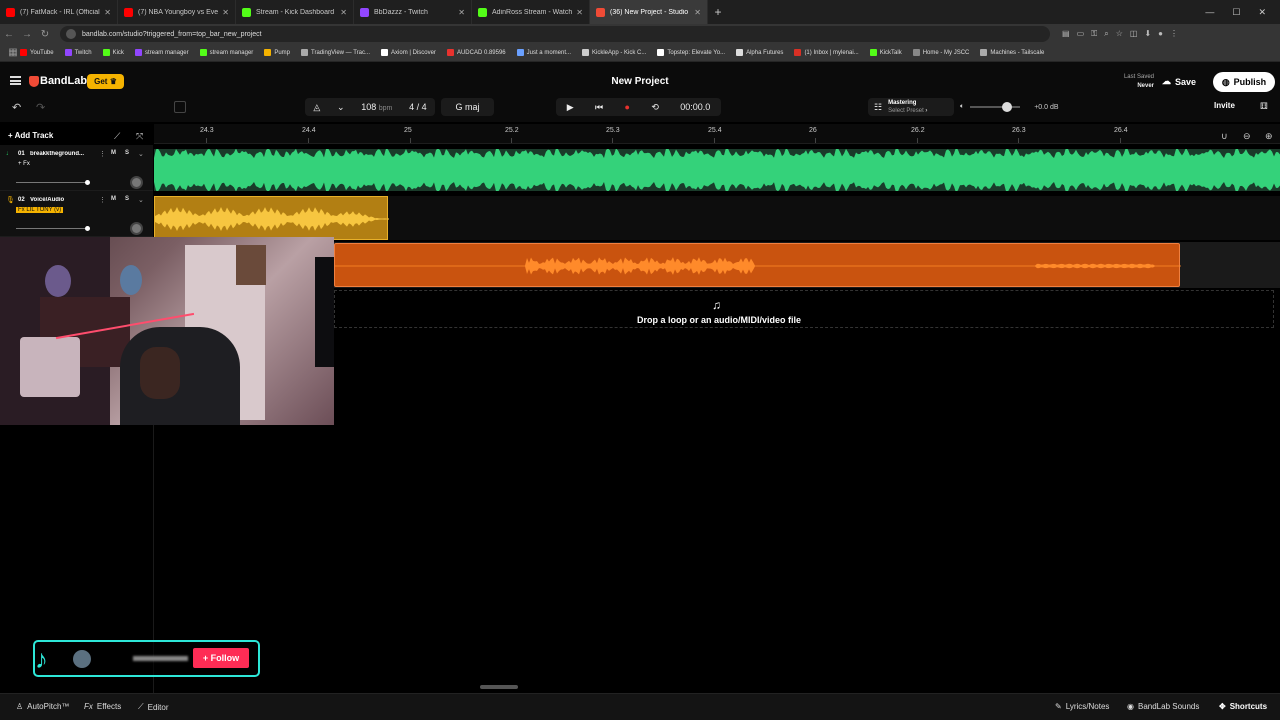  What do you see at coordinates (76, 214) in the screenshot?
I see `track-header: 🎙︎ 02 Voice/Audio ⋮ M S ⌄ Fx LIL TONY (v)` at bounding box center [76, 214].